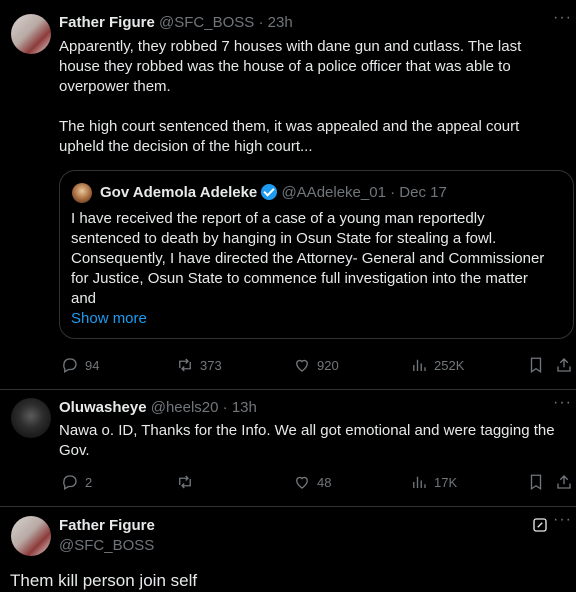  What do you see at coordinates (423, 192) in the screenshot?
I see `date: Dec 17` at bounding box center [423, 192].